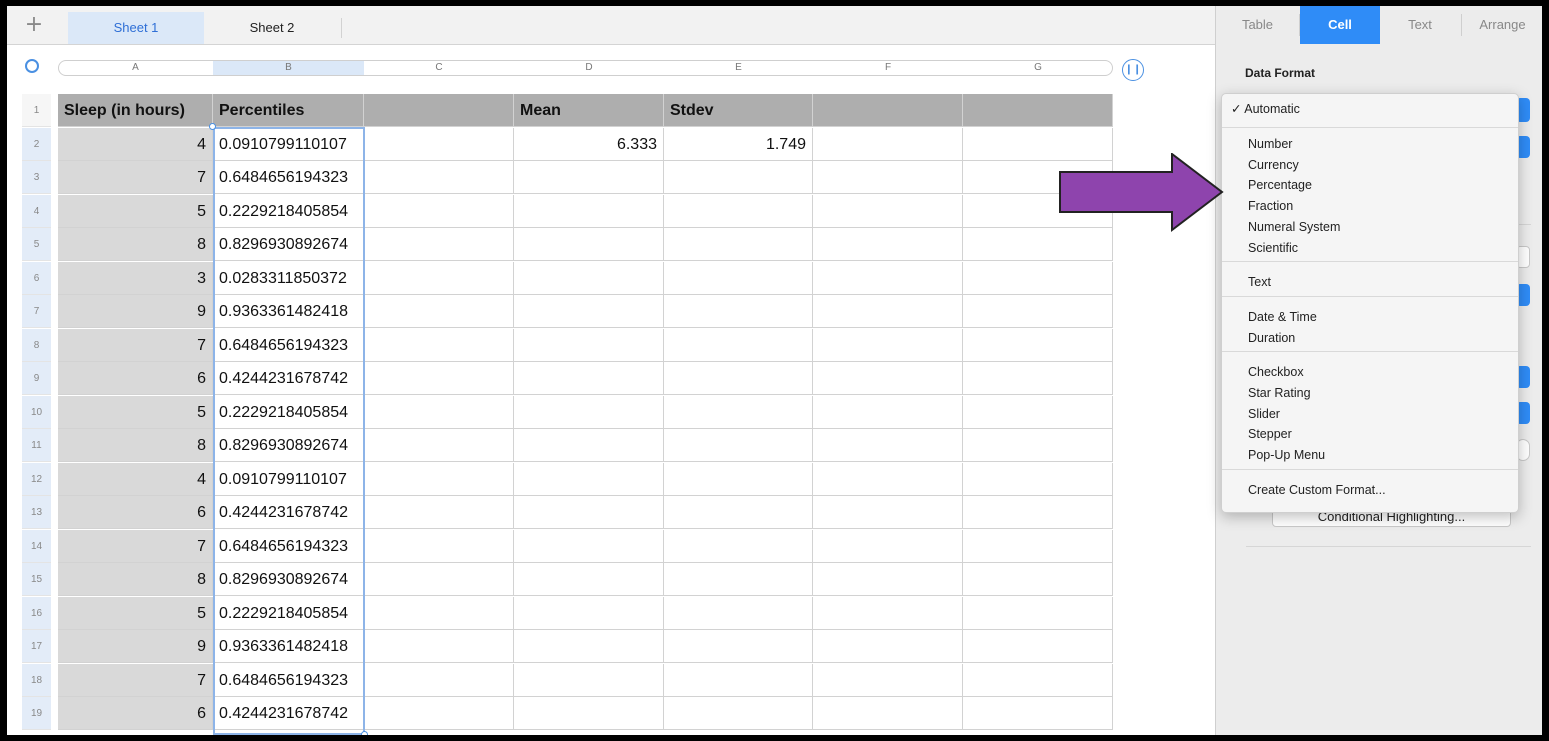 The image size is (1549, 741). What do you see at coordinates (272, 28) in the screenshot?
I see `tab-sheet-2: Sheet 2` at bounding box center [272, 28].